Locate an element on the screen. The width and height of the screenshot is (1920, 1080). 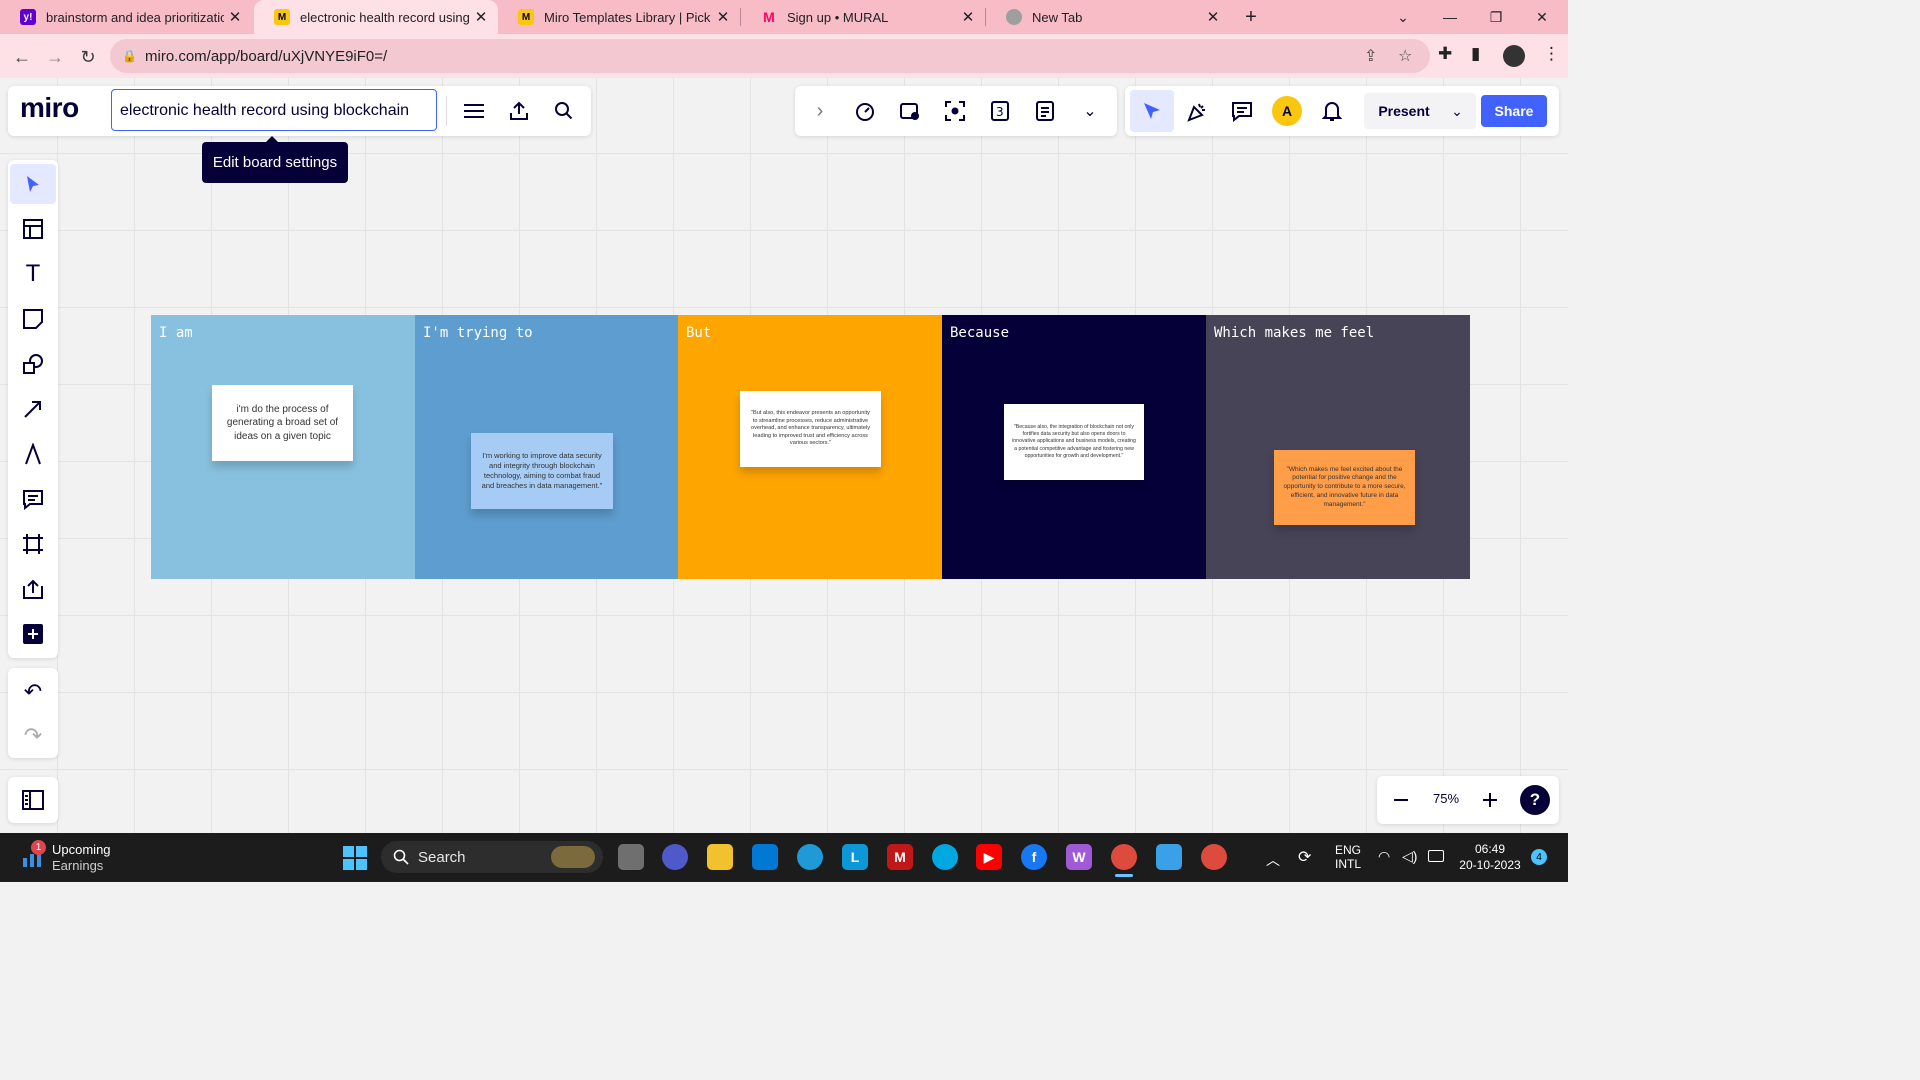
tray-overflow-chevron-icon: ︿ is located at coordinates (1273, 860).